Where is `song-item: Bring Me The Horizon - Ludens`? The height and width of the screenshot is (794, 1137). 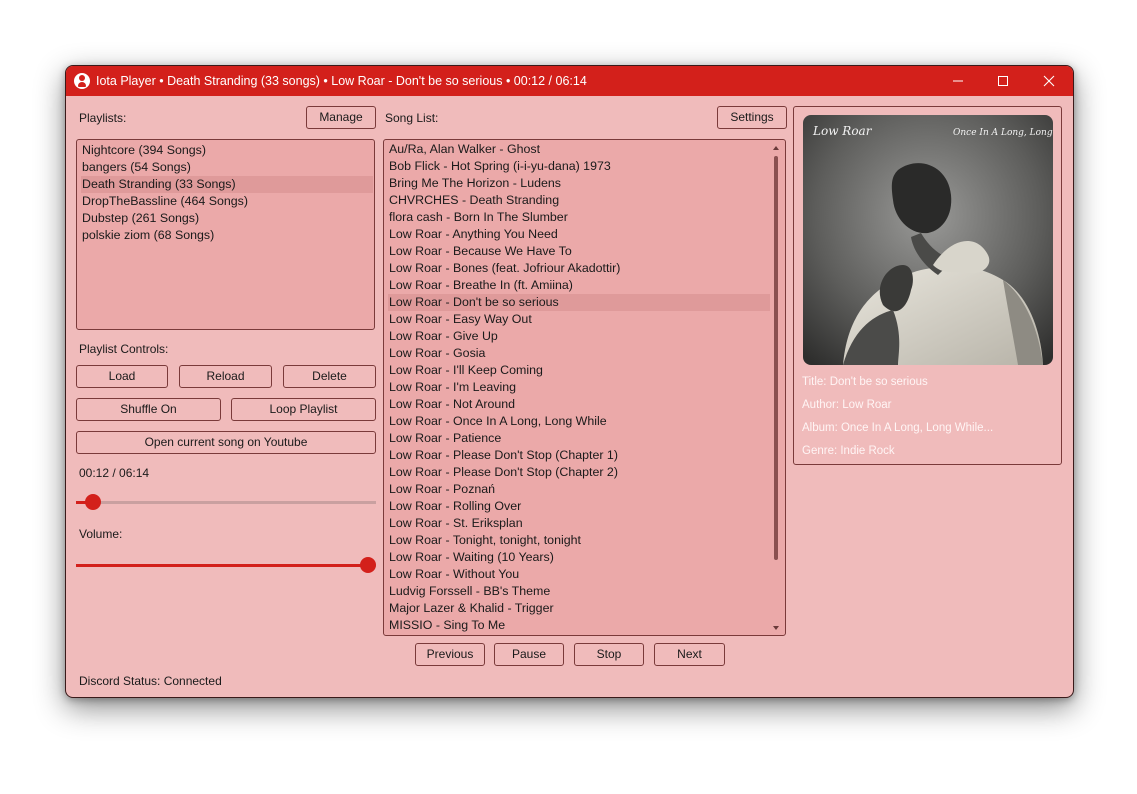
song-item: Bring Me The Horizon - Ludens is located at coordinates (579, 183).